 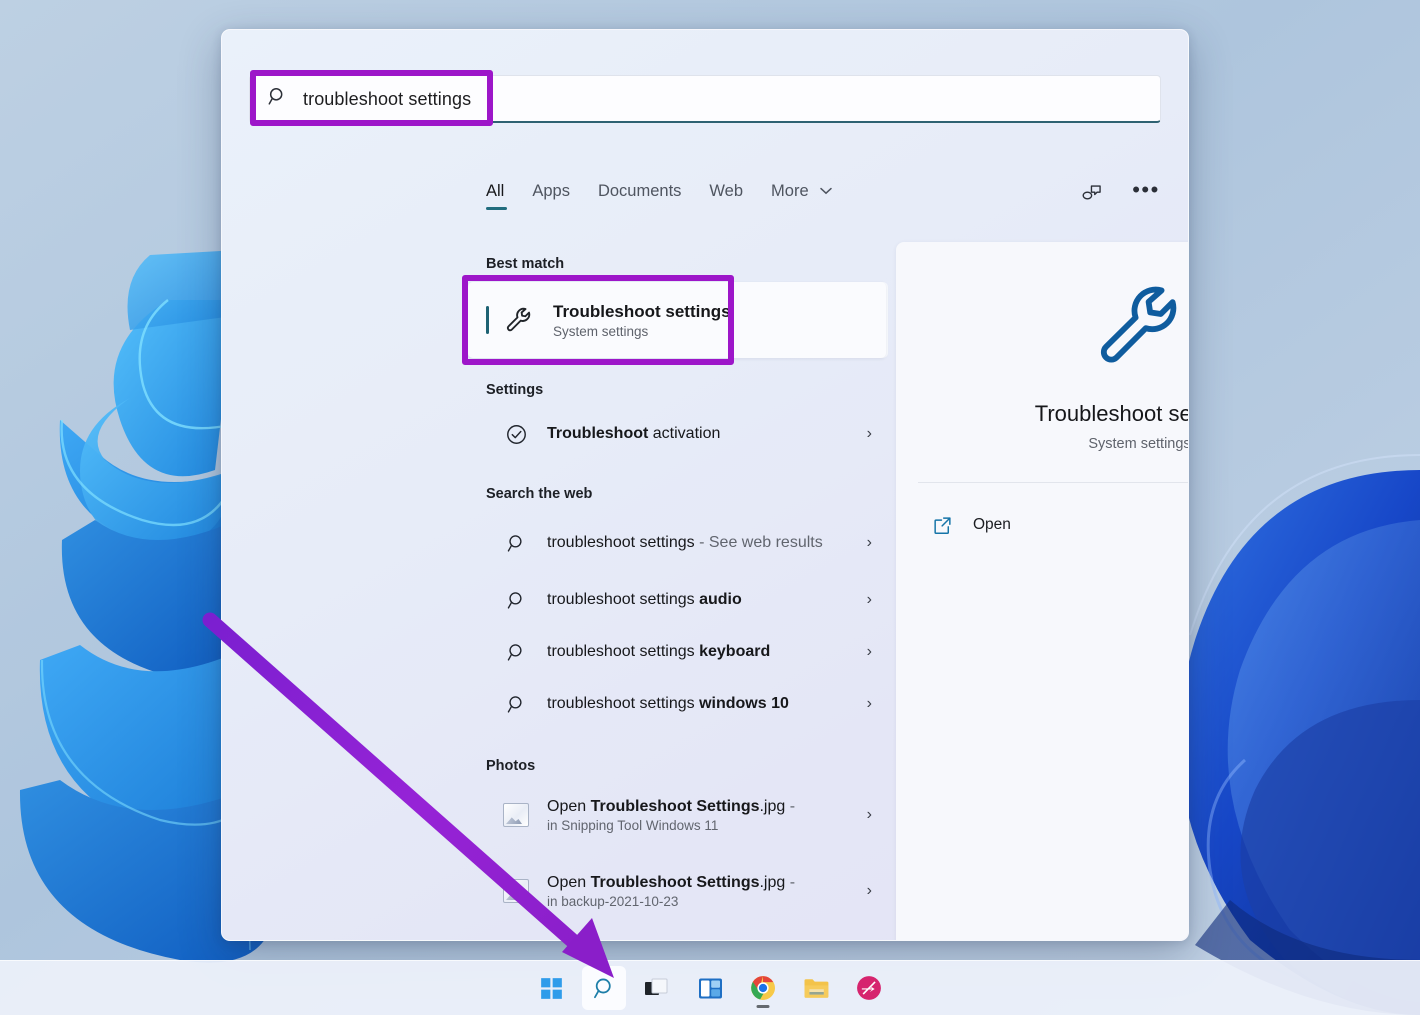 What do you see at coordinates (1138, 444) in the screenshot?
I see `preview-subtitle: System settings` at bounding box center [1138, 444].